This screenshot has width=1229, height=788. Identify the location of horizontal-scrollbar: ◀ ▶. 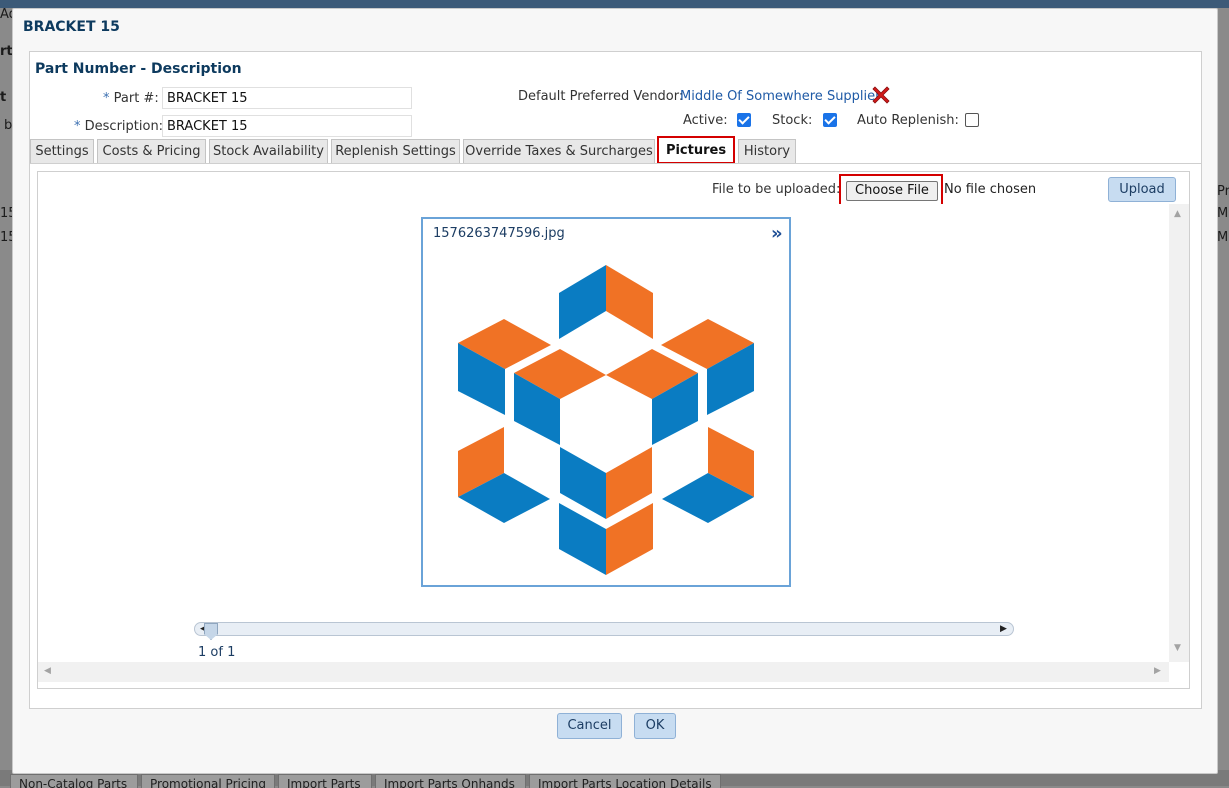
(603, 672).